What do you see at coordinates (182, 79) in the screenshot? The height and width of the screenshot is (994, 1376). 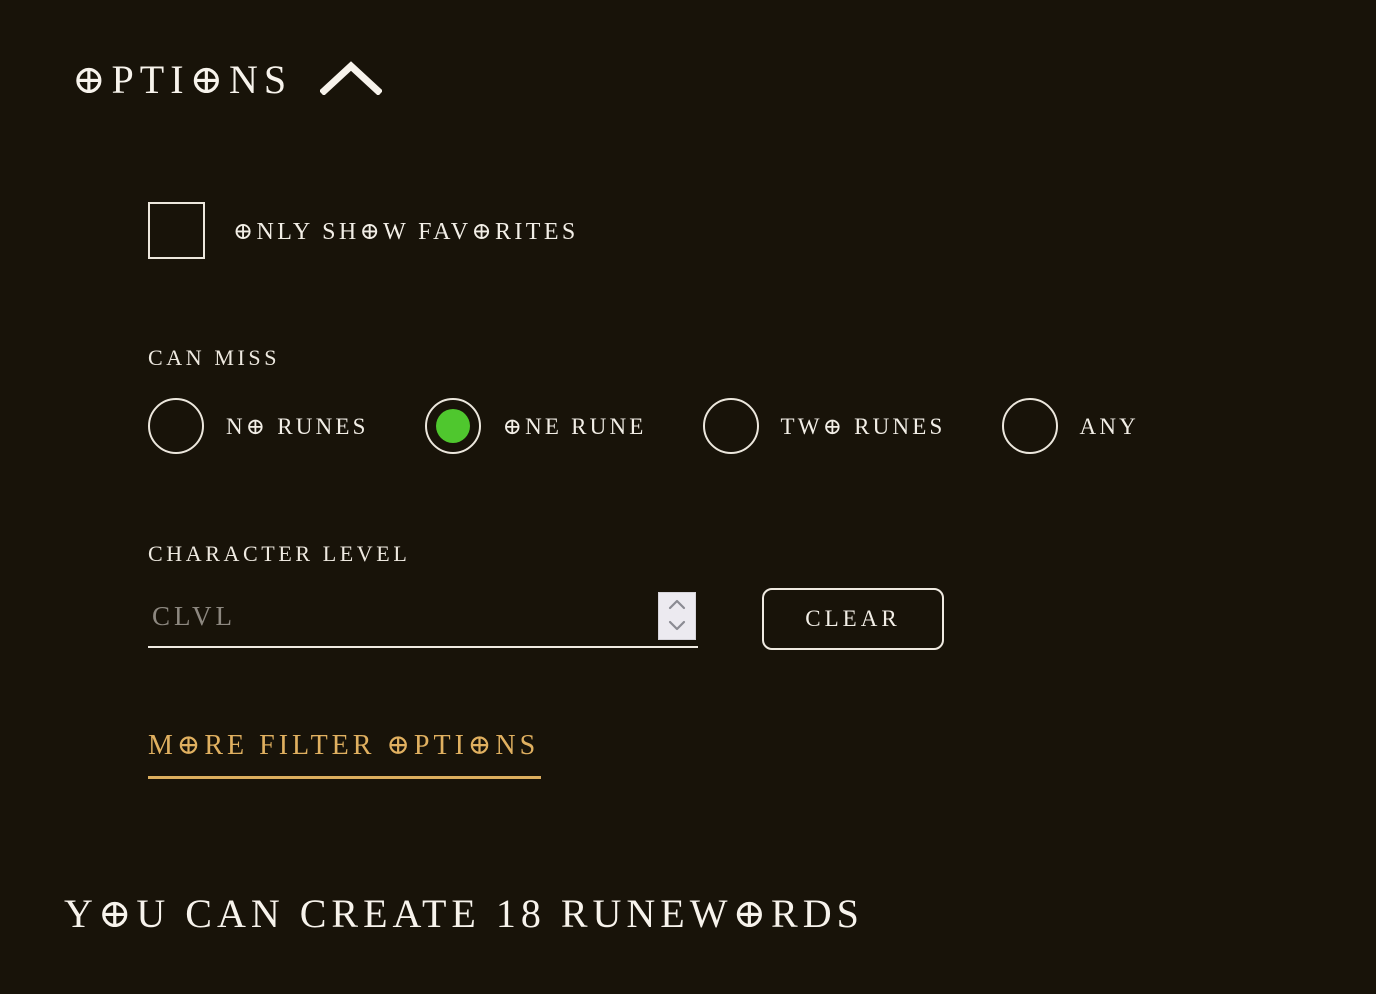 I see `page-title: ⊕PTI⊕NS` at bounding box center [182, 79].